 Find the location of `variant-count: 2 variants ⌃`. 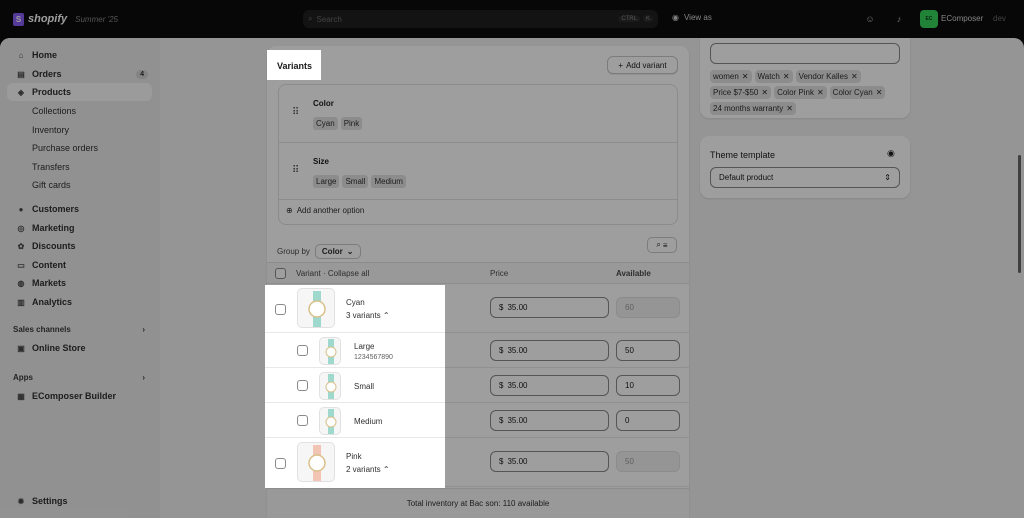

variant-count: 2 variants ⌃ is located at coordinates (368, 469).